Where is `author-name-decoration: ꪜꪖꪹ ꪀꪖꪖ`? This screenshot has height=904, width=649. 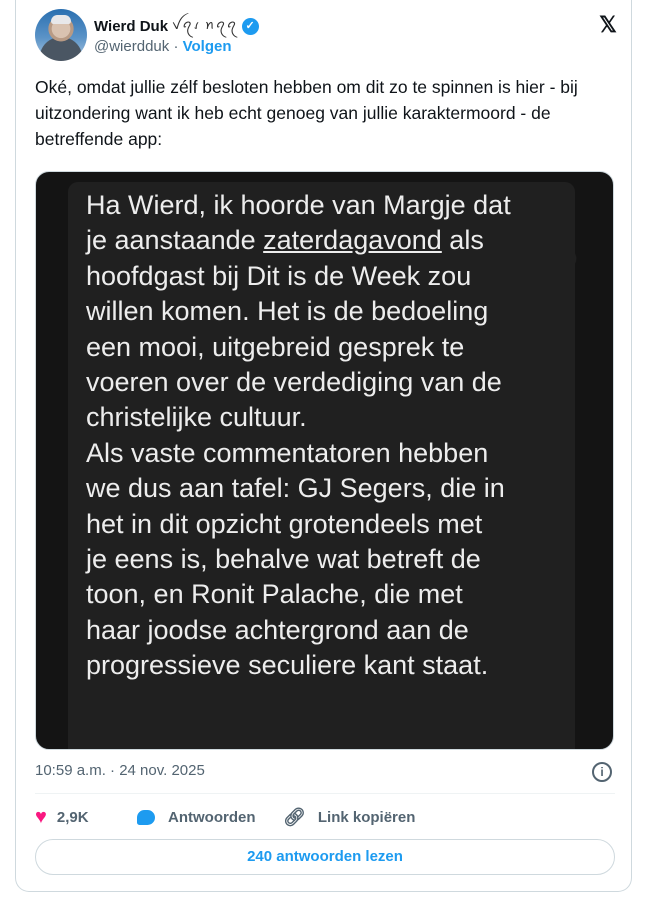 author-name-decoration: ꪜꪖꪹ ꪀꪖꪖ is located at coordinates (205, 24).